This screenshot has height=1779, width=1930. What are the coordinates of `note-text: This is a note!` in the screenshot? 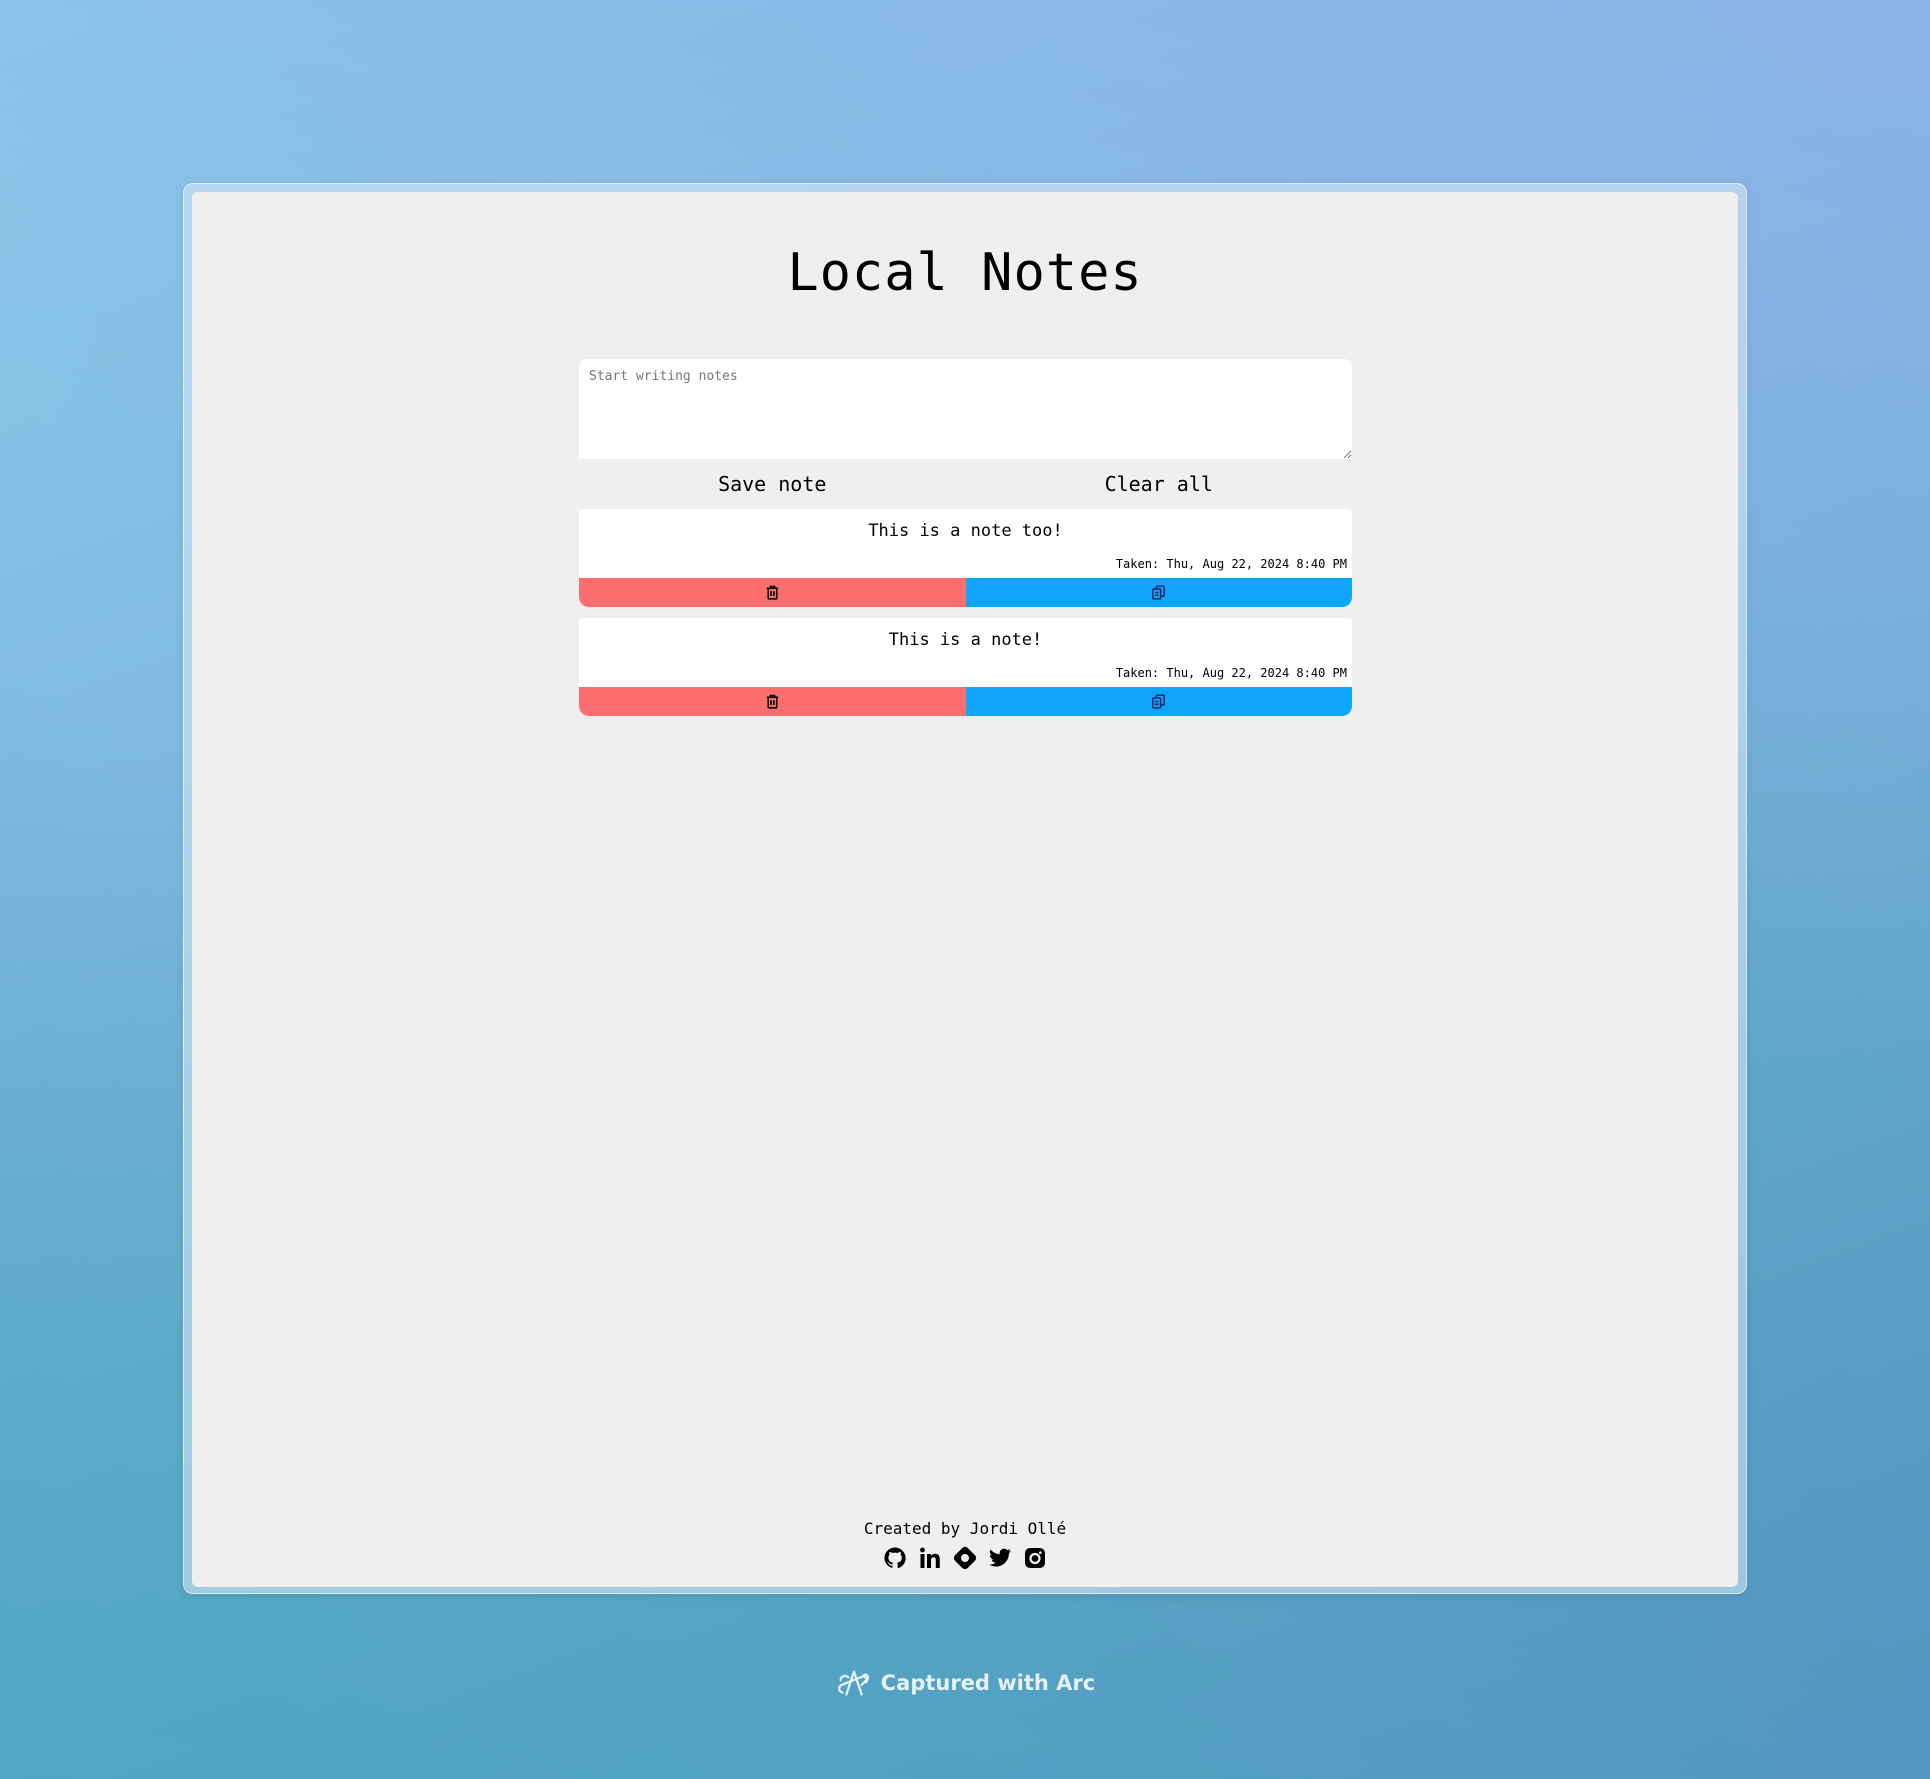 It's located at (965, 640).